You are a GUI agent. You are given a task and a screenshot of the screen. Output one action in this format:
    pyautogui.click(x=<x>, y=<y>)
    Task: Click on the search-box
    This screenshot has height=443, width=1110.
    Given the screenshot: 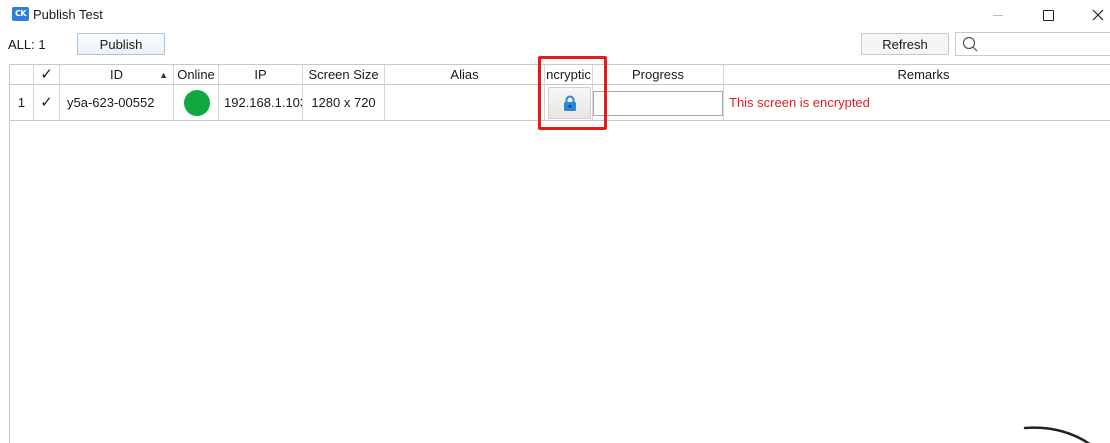 What is the action you would take?
    pyautogui.click(x=1032, y=44)
    